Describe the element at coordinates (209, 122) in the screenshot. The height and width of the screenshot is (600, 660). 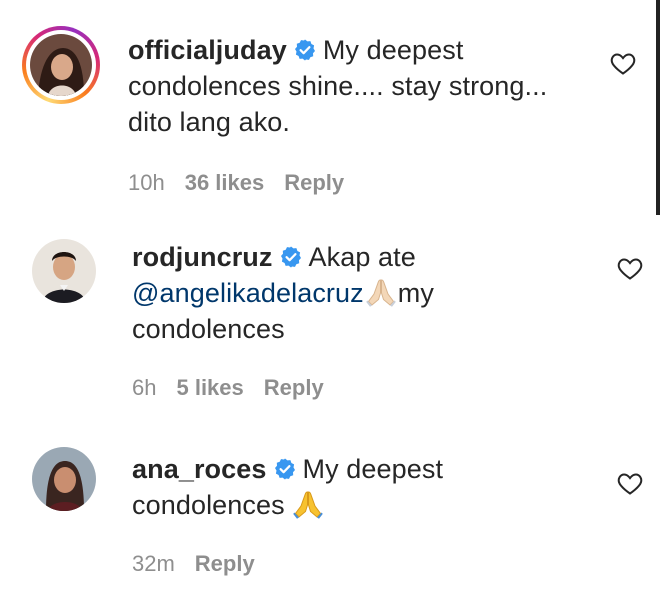
I see `comment-text-line: dito lang ako.` at that location.